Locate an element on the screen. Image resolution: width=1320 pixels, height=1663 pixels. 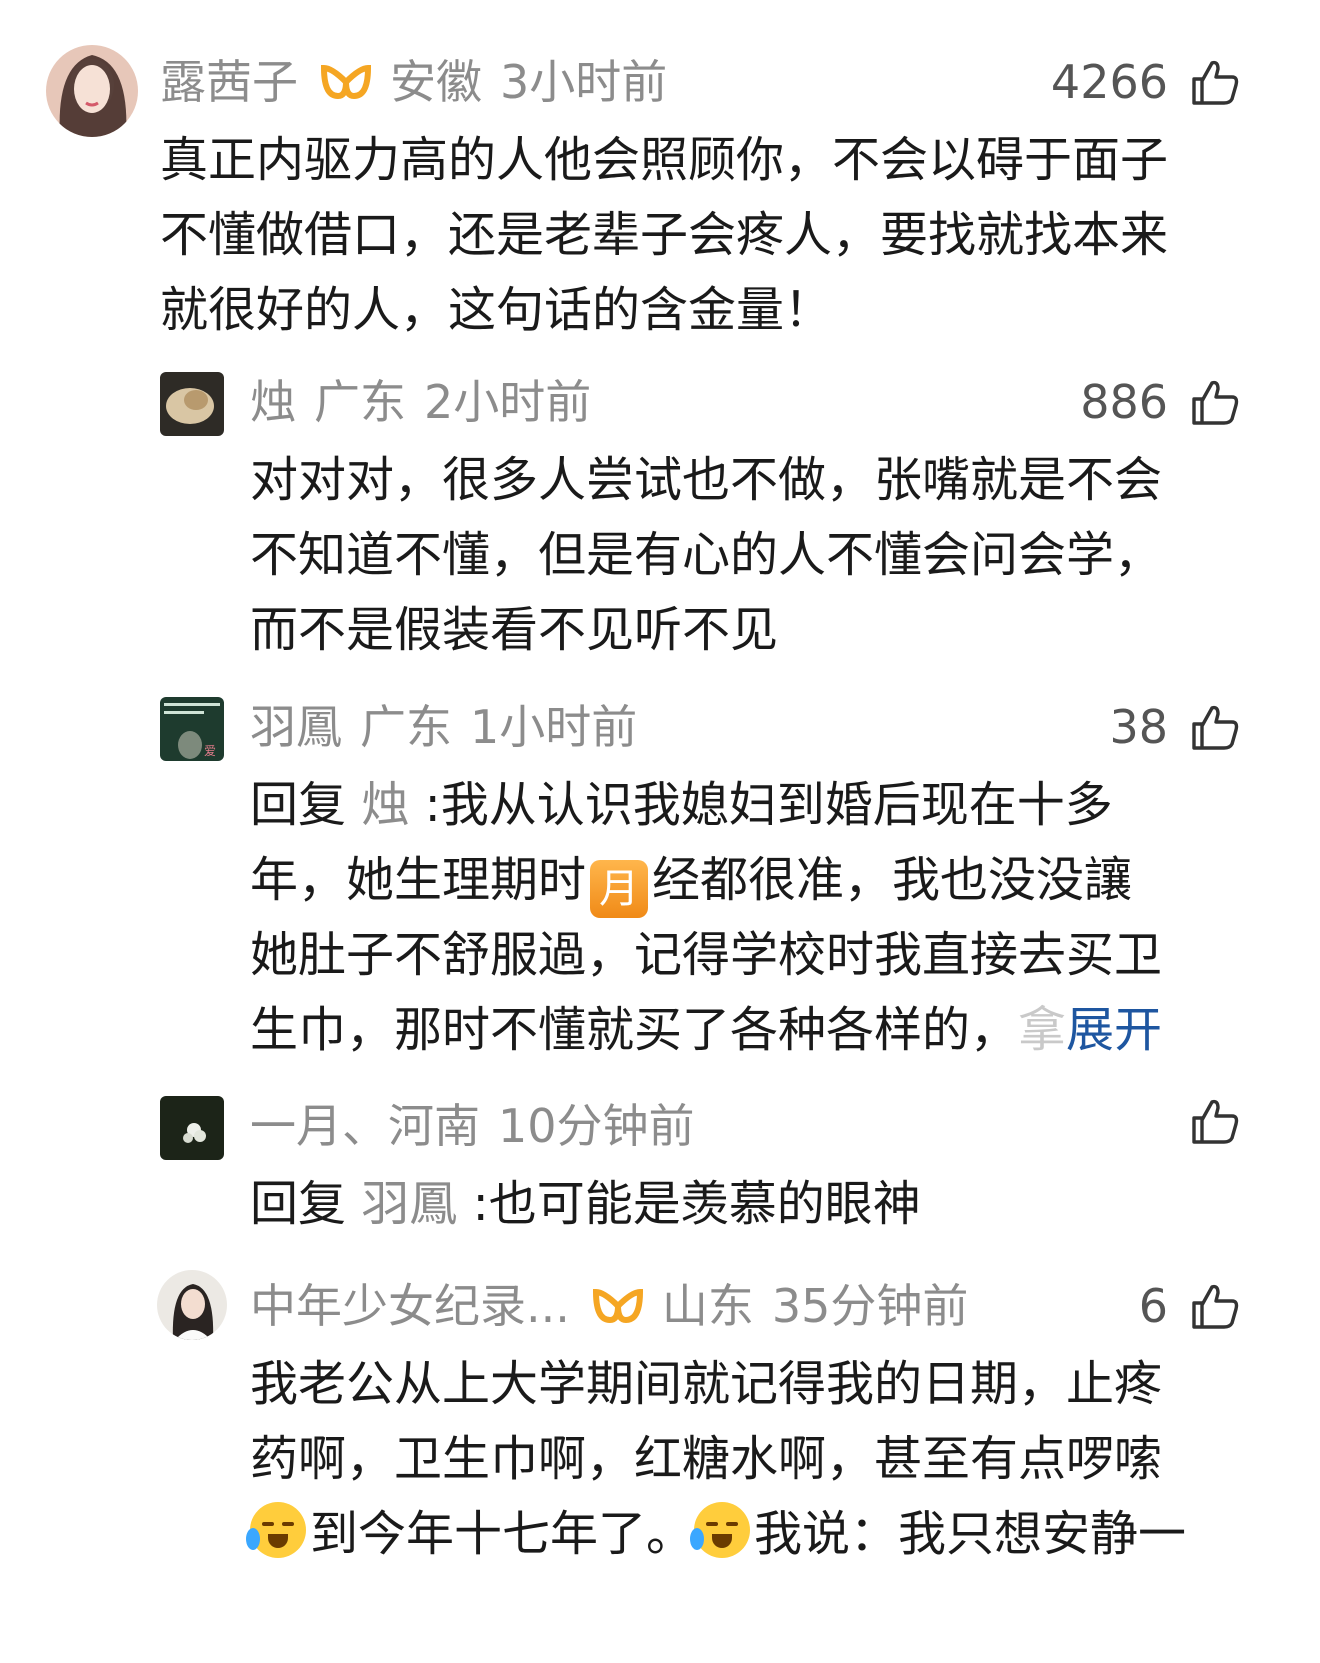
faded-text: 拿 is located at coordinates (1042, 1030).